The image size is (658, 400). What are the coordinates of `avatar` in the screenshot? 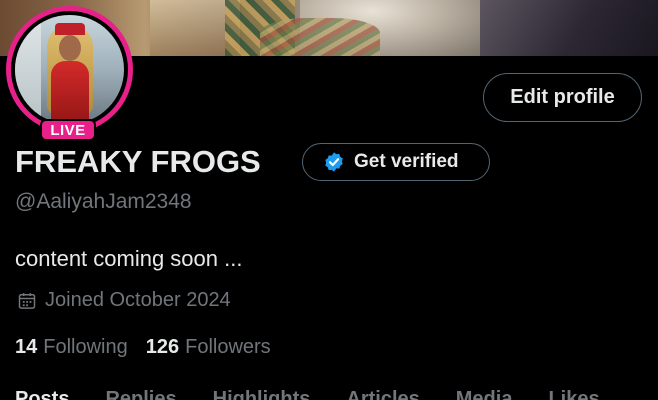 It's located at (69, 69).